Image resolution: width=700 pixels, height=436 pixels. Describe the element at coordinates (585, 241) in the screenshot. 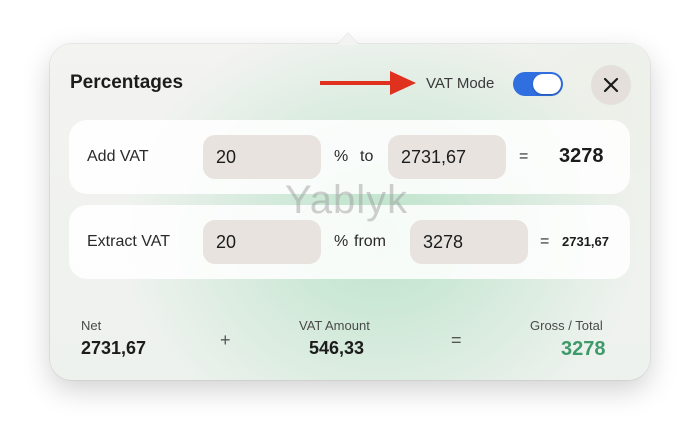

I see `extract-vat-result: 2731,67` at that location.